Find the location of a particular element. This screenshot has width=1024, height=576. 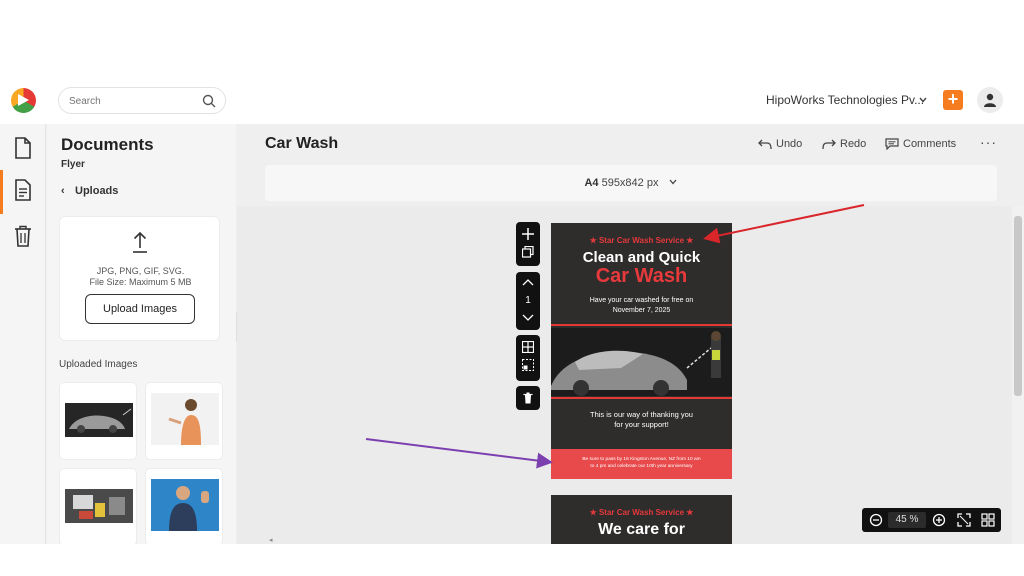

chevron-left-icon: ‹ is located at coordinates (63, 191).